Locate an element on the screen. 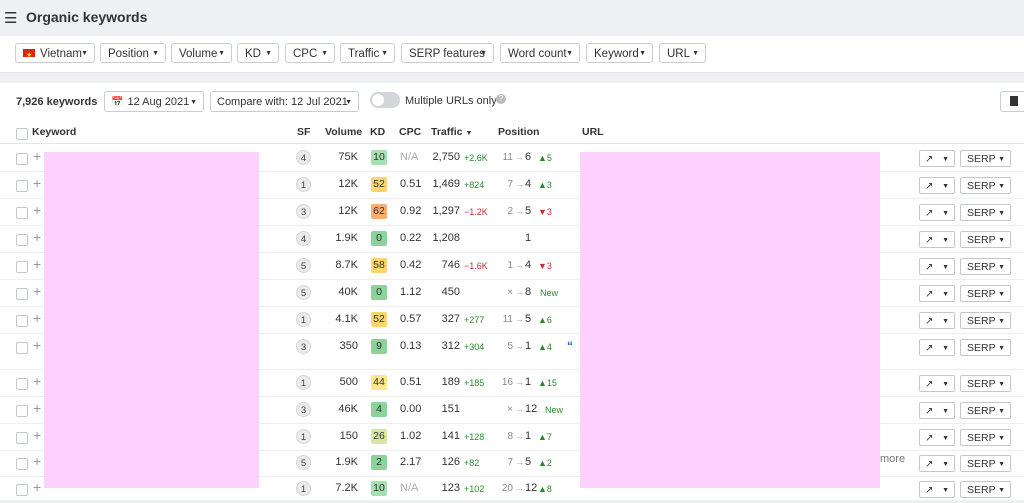  header-url: URL is located at coordinates (593, 132).